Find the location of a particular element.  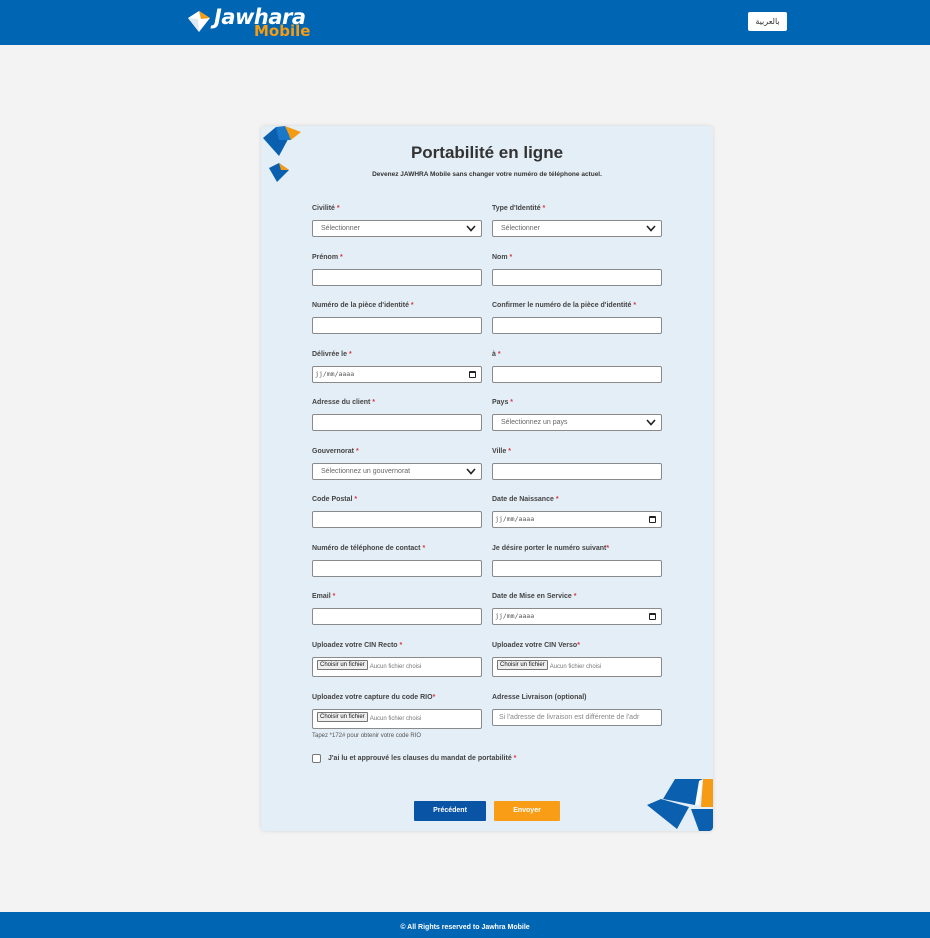

first-name-input is located at coordinates (397, 277).